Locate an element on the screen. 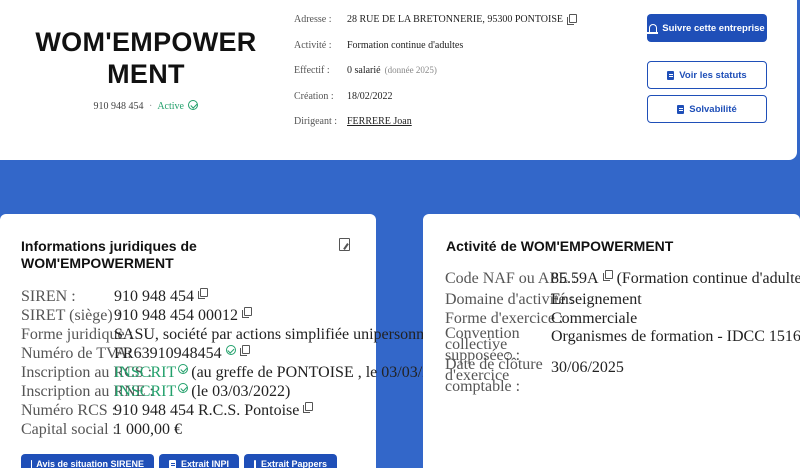  sirene-notice-button: Avis de situation SIRENE is located at coordinates (87, 461).